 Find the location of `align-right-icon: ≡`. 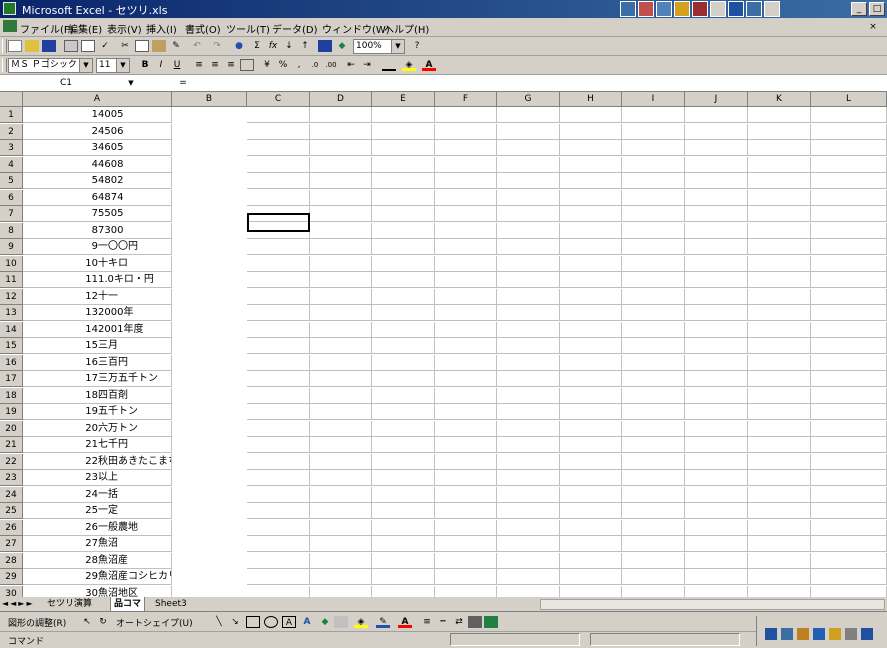

align-right-icon: ≡ is located at coordinates (231, 65).